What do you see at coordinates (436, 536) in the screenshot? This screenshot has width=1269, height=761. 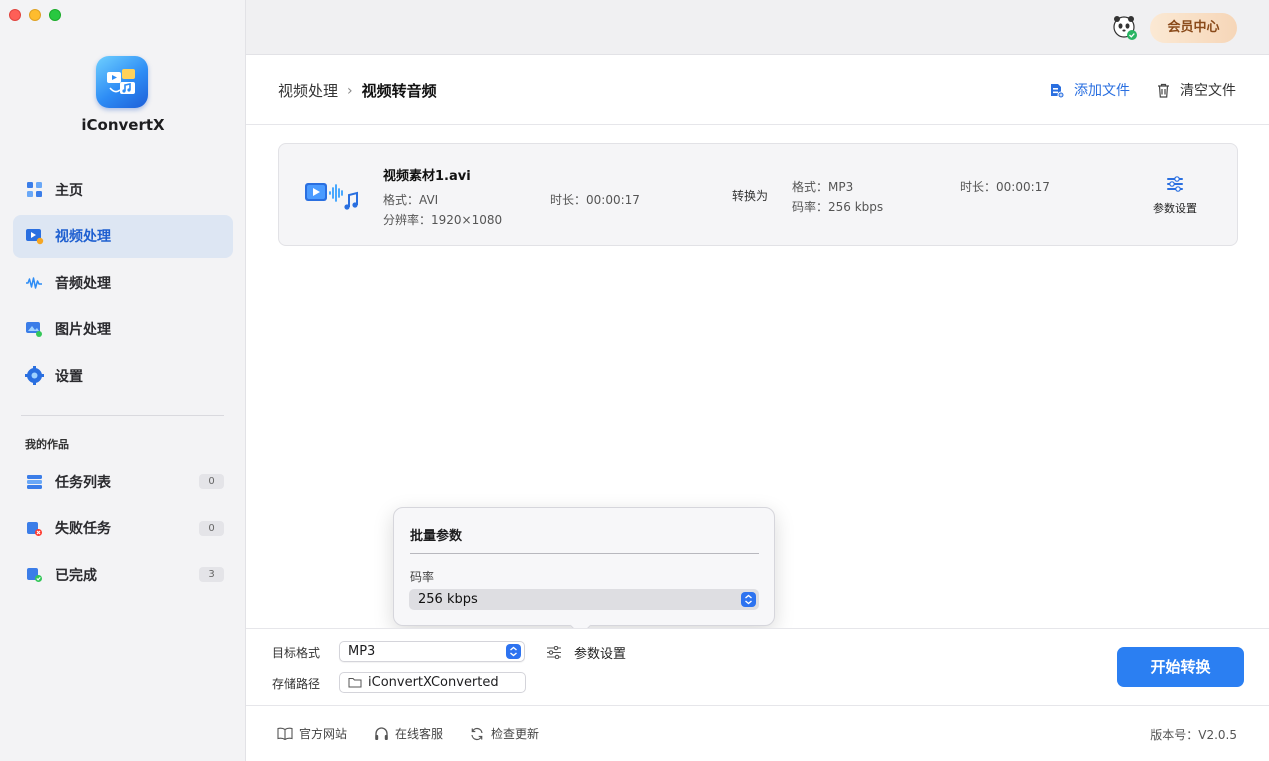 I see `popover-title: 批量参数` at bounding box center [436, 536].